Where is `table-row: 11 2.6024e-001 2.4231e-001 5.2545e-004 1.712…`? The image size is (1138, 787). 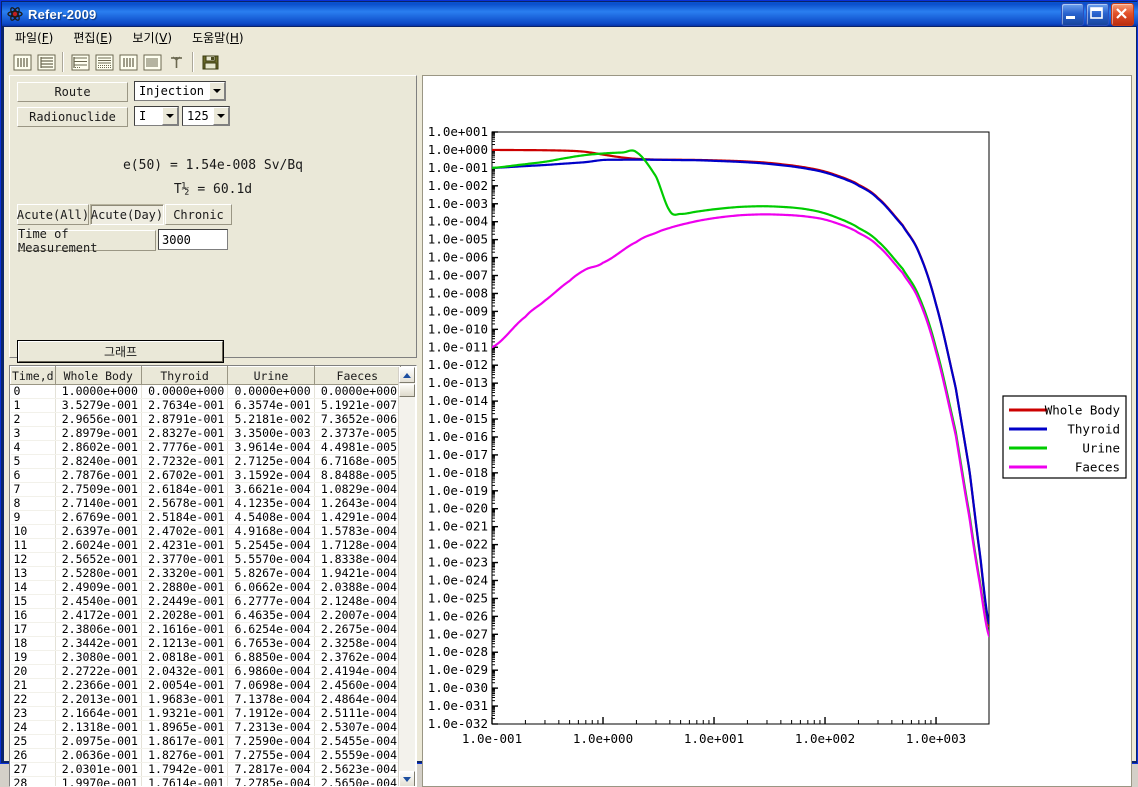
table-row: 11 2.6024e-001 2.4231e-001 5.2545e-004 1.712… is located at coordinates (205, 545).